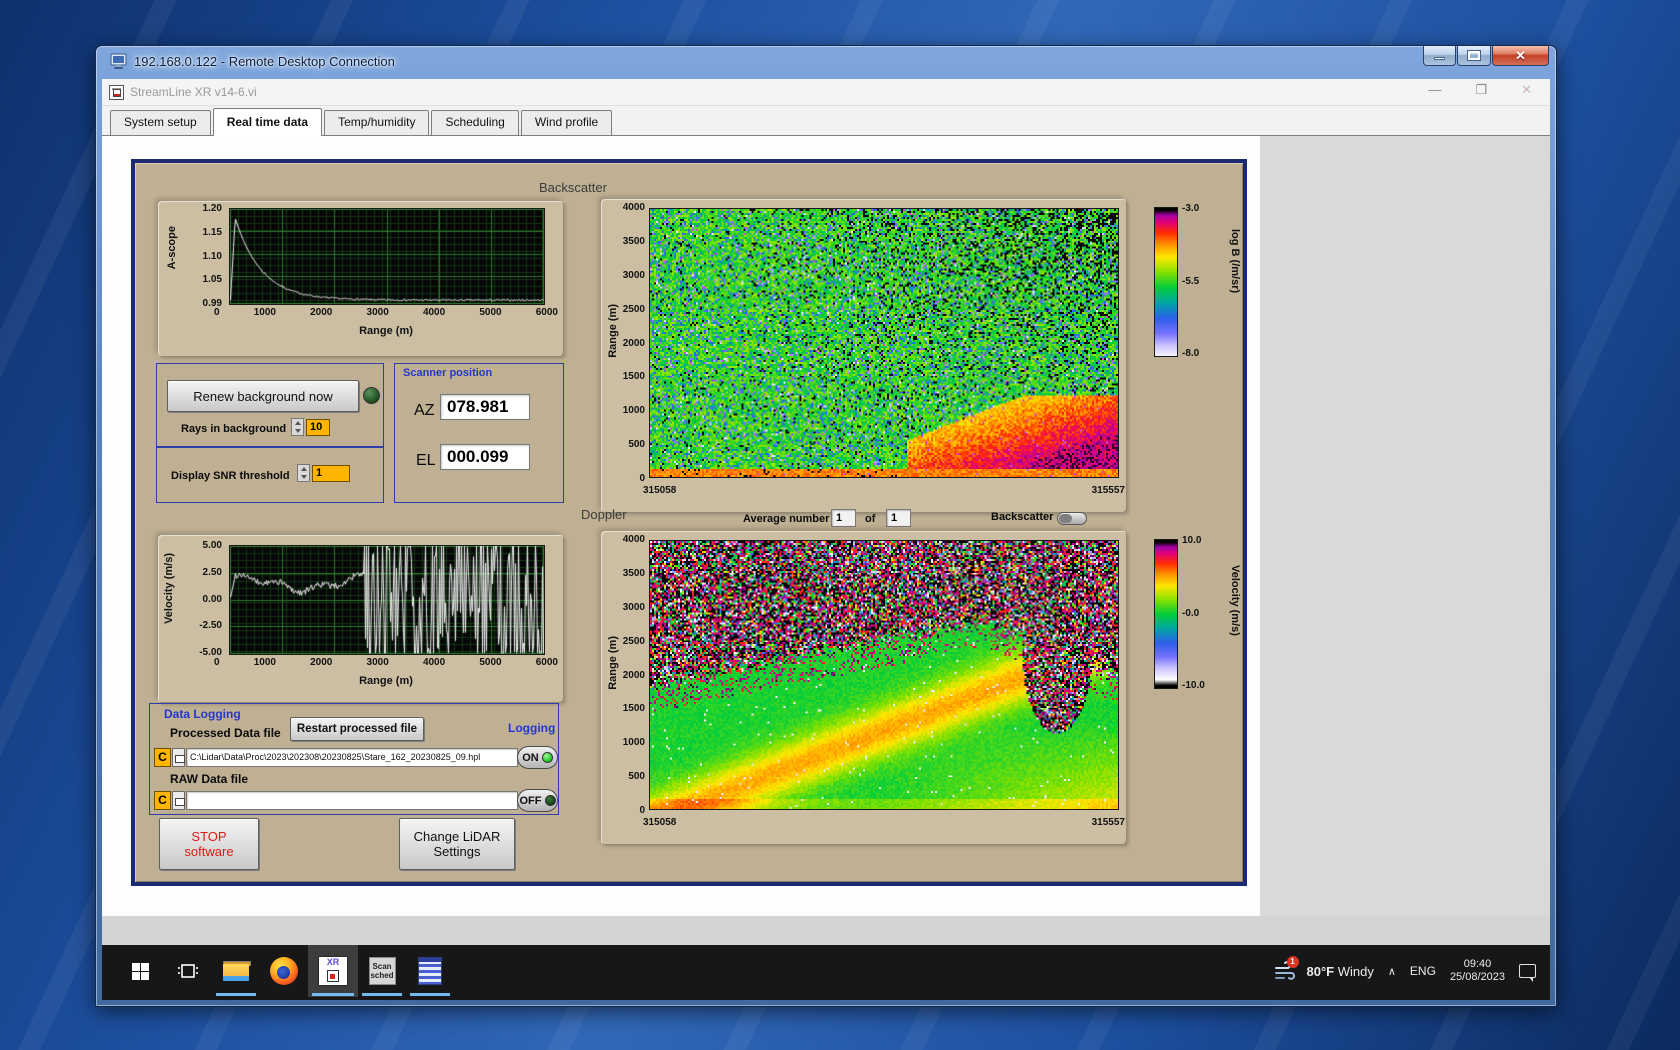  What do you see at coordinates (1191, 281) in the screenshot?
I see `tick-label: -5.5` at bounding box center [1191, 281].